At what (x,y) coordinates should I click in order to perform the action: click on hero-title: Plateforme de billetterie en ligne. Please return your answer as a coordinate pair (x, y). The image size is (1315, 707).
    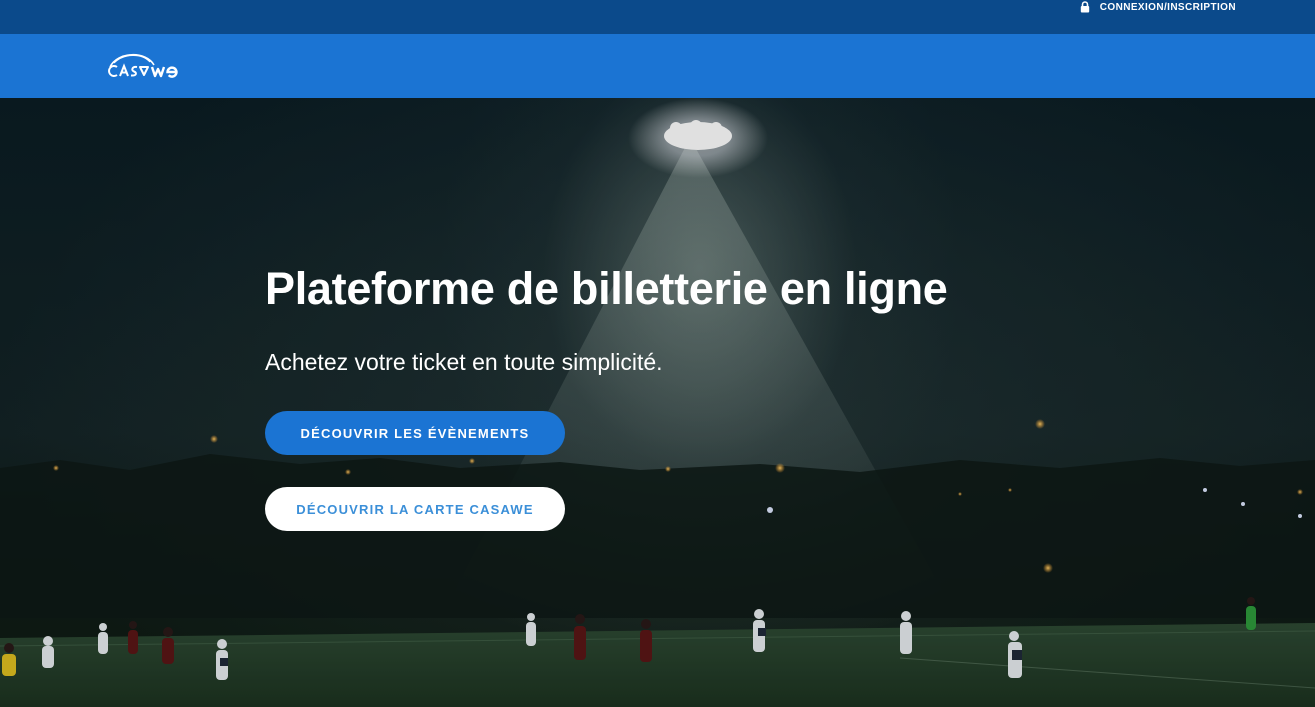
    Looking at the image, I should click on (606, 288).